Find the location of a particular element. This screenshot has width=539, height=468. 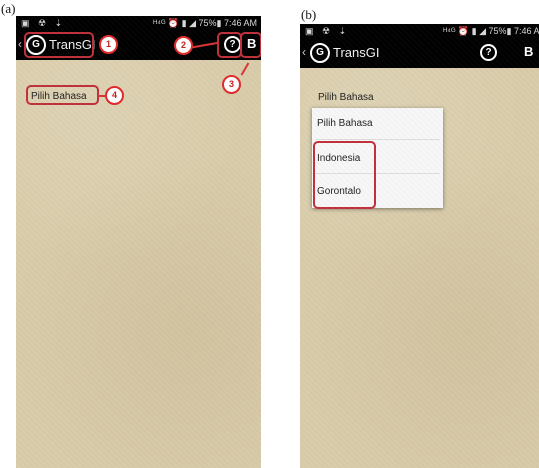

panel-label-b: (b) is located at coordinates (309, 14).